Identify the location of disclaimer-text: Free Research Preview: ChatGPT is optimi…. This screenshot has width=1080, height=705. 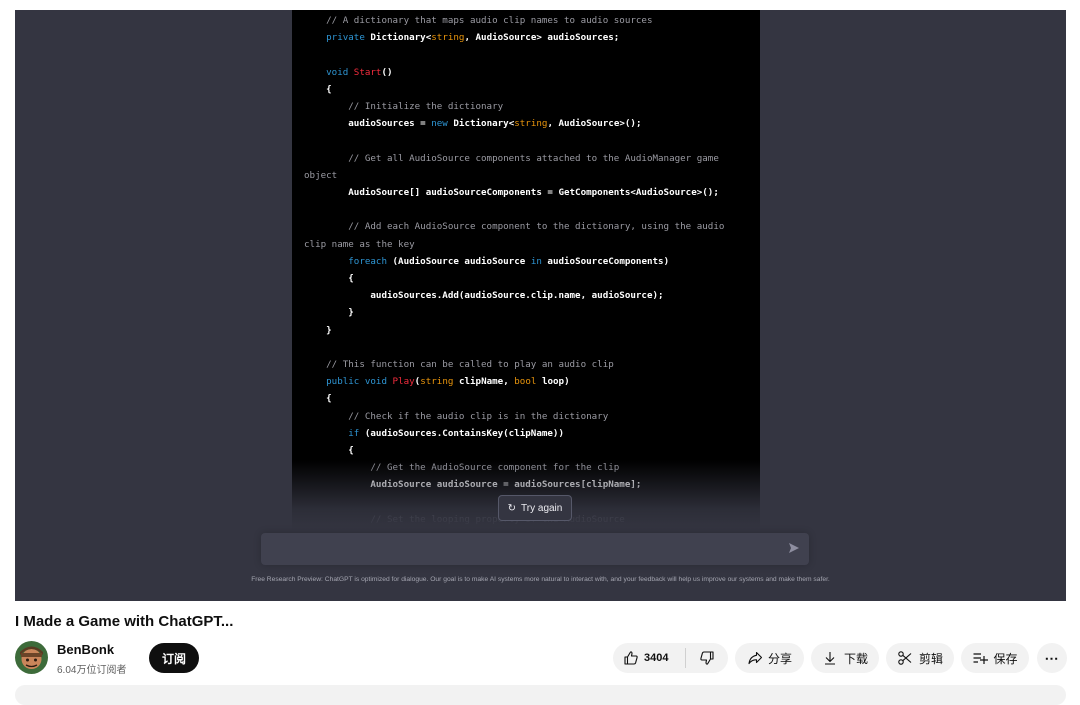
(540, 579).